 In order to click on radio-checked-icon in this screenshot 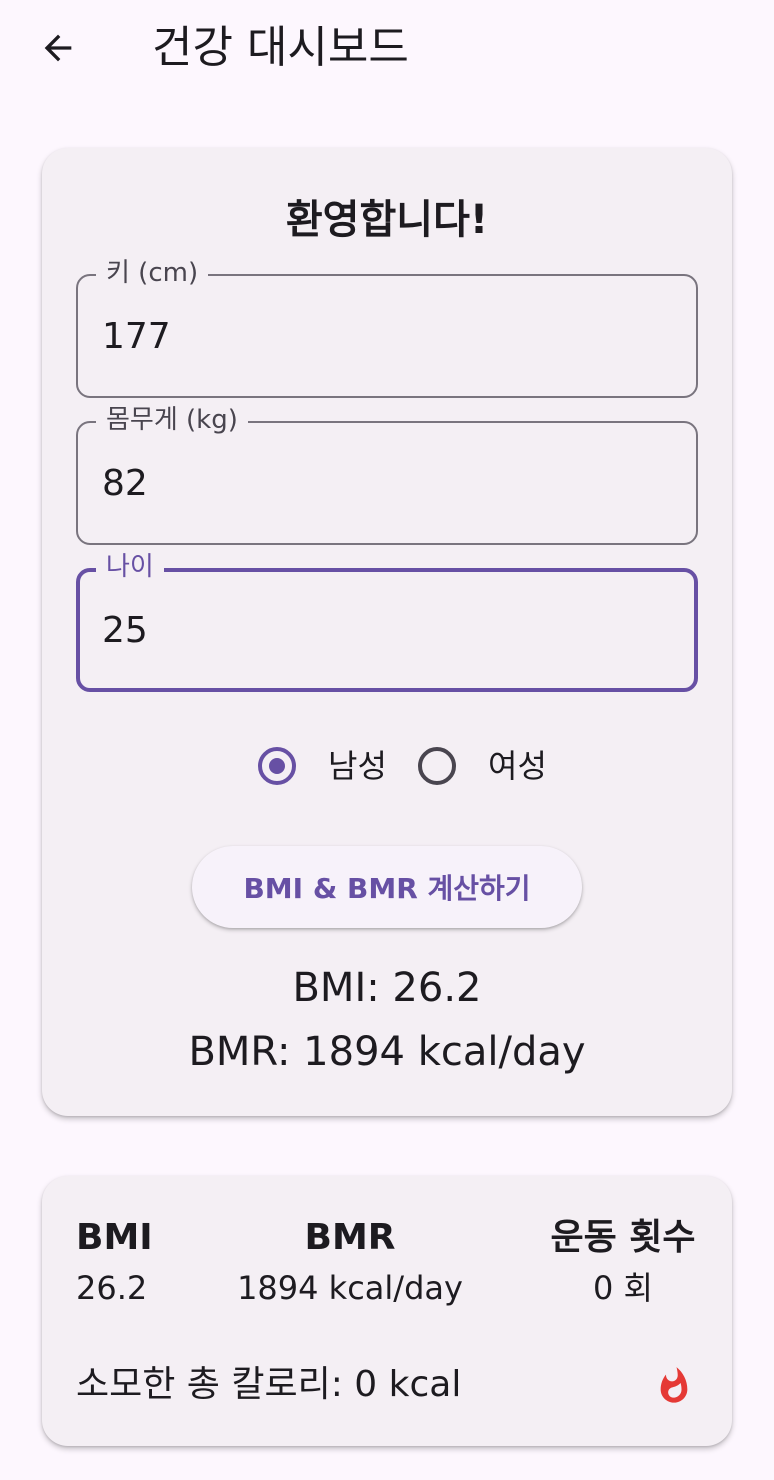, I will do `click(277, 766)`.